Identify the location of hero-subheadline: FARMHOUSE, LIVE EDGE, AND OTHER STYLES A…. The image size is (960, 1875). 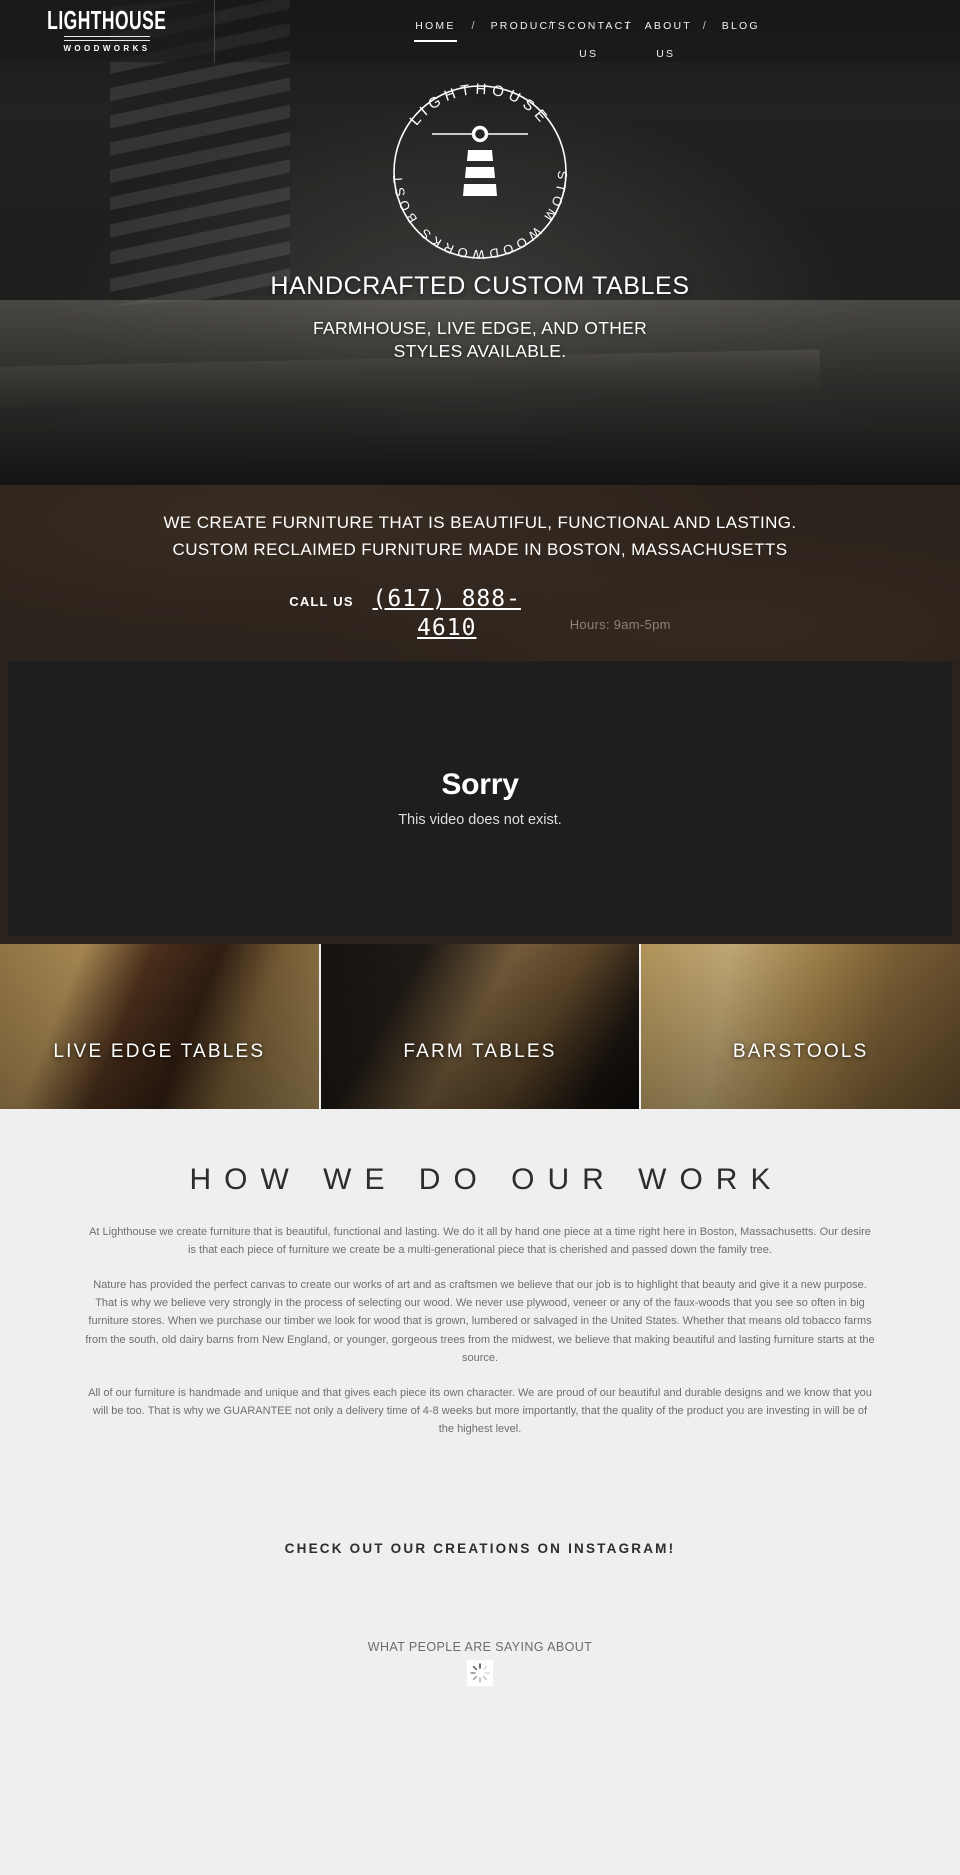
(480, 340).